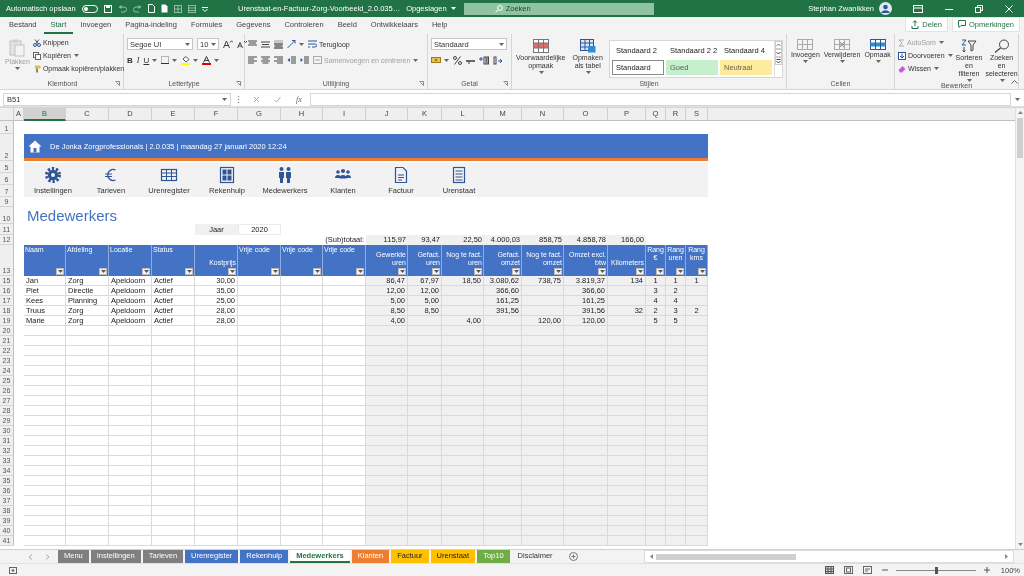 This screenshot has height=576, width=1024. I want to click on page-break-icon, so click(867, 570).